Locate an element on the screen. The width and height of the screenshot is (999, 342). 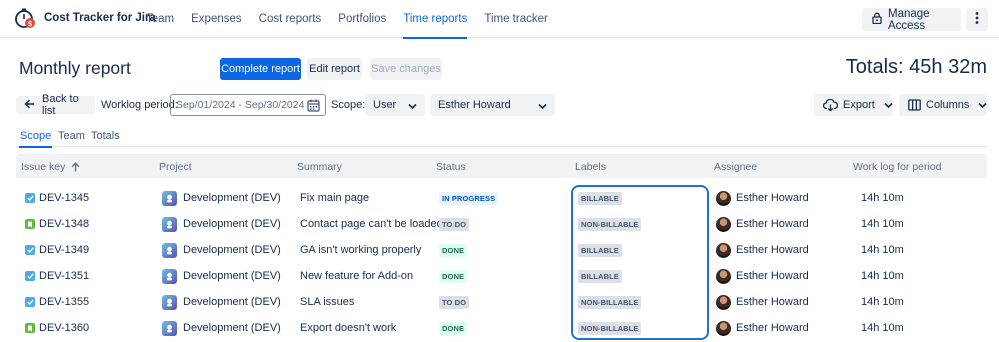
issue-key-cell: DEV-1351 is located at coordinates (57, 276).